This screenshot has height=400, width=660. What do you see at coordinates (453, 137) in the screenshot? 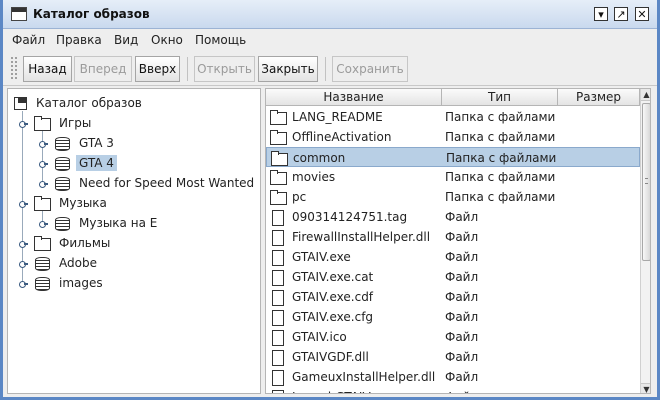
I see `table-row: OfflineActivation Папка с файлами` at bounding box center [453, 137].